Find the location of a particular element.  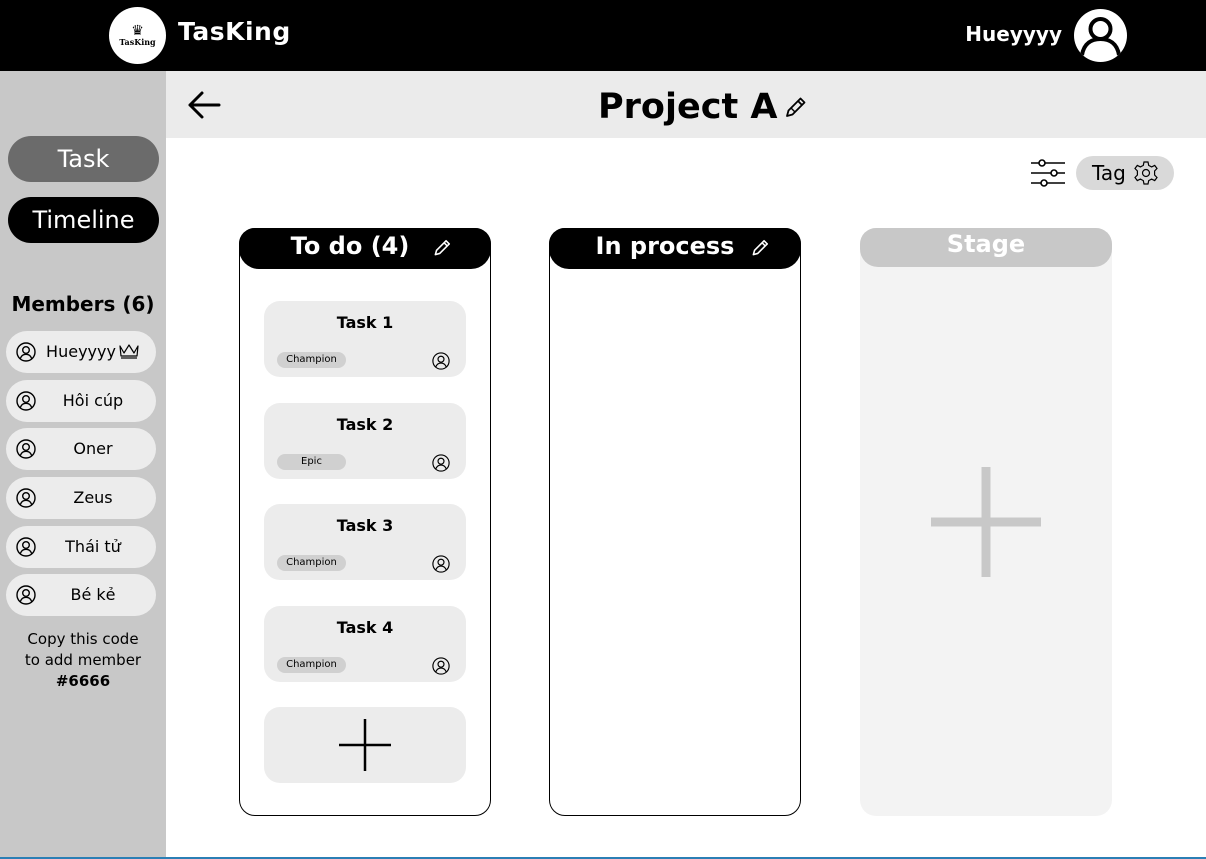

column-in-process: In process is located at coordinates (675, 522).